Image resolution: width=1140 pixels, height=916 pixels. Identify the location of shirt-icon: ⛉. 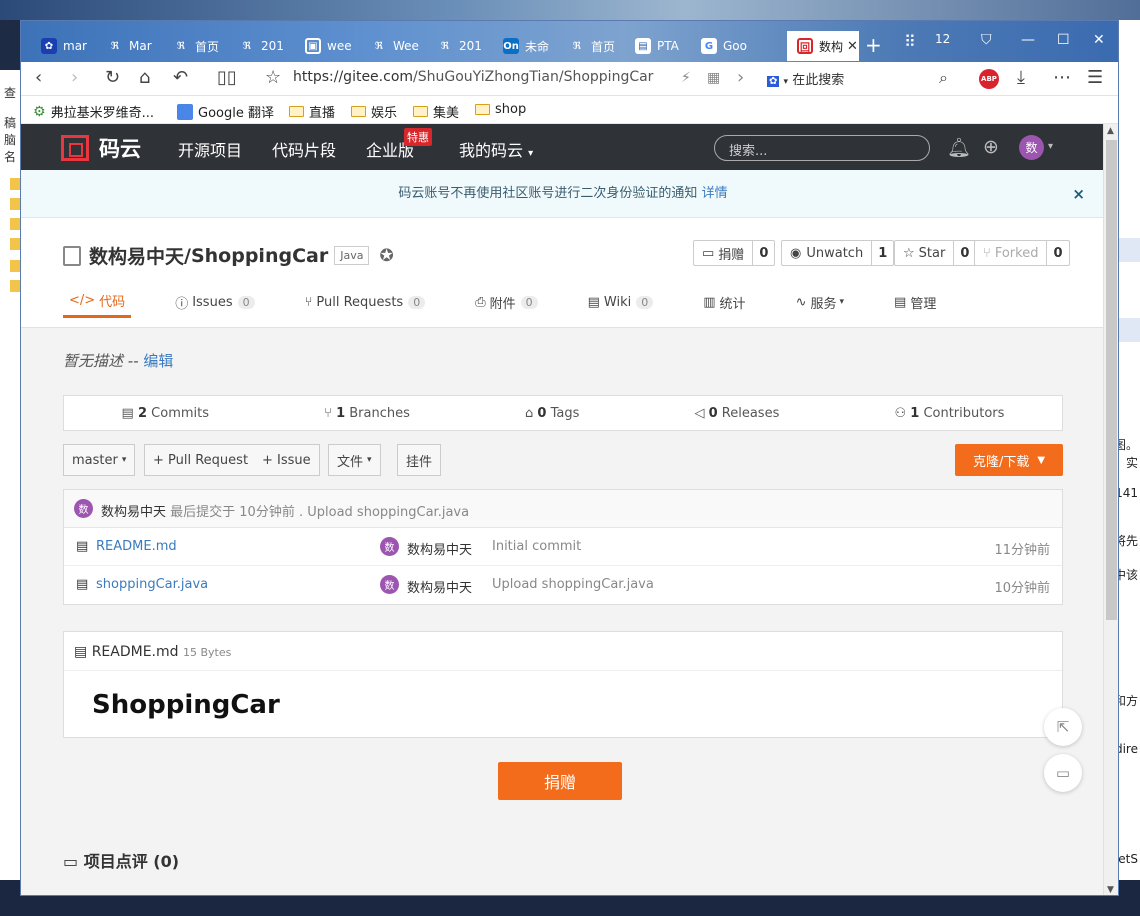
(986, 40).